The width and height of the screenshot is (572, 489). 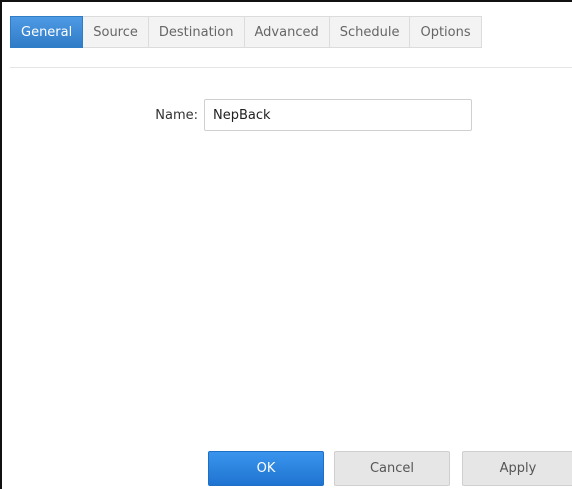 I want to click on name-field-row: Name:, so click(x=307, y=115).